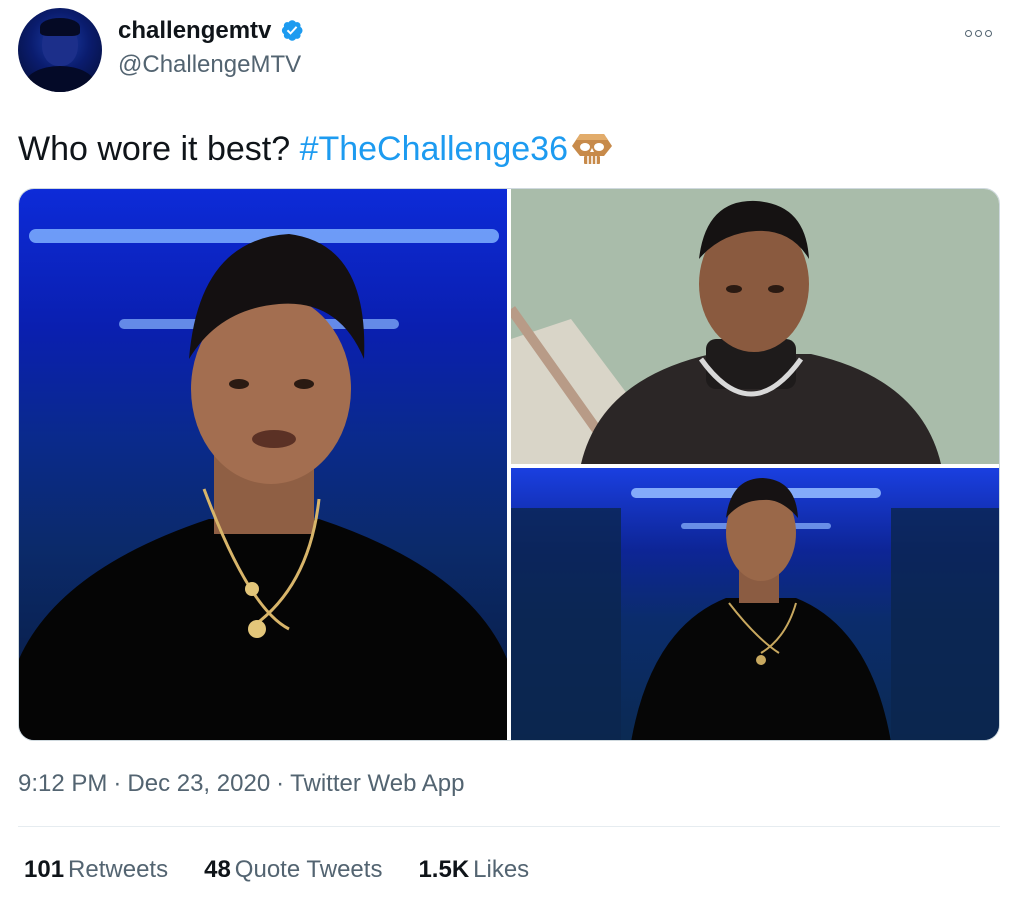 The width and height of the screenshot is (1024, 906). Describe the element at coordinates (194, 31) in the screenshot. I see `display-name: challengemtv` at that location.